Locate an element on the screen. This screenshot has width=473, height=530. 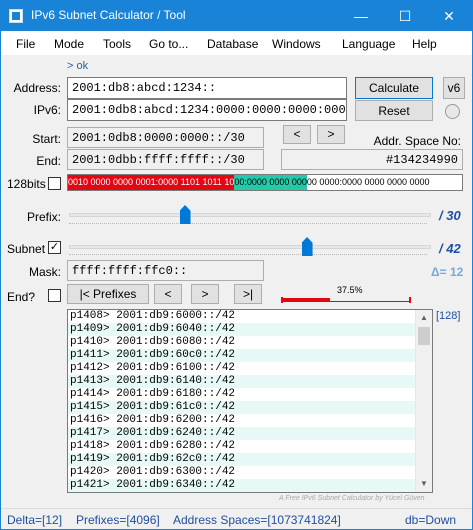
prev-prefix-button: < is located at coordinates (168, 294).